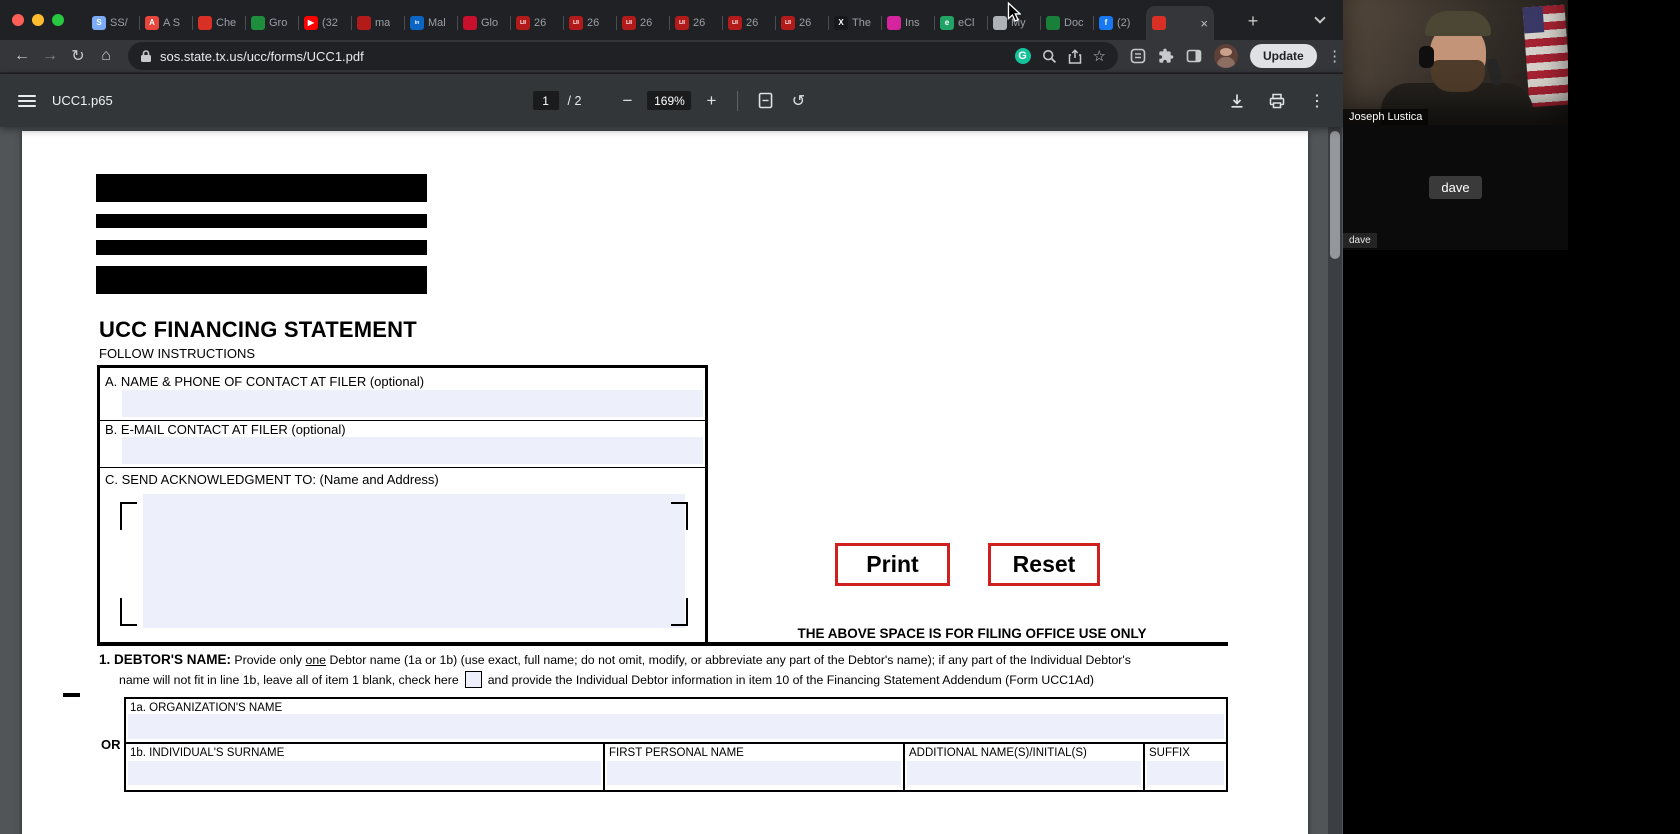 Image resolution: width=1680 pixels, height=834 pixels. I want to click on additional-names-field, so click(1024, 773).